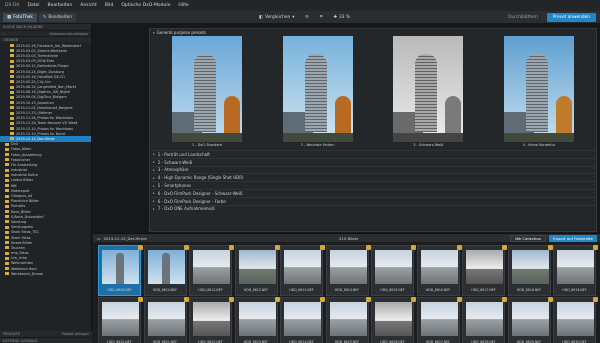  Describe the element at coordinates (373, 154) in the screenshot. I see `preset-group: ▸ 1 - Porträt und Landschaft` at that location.